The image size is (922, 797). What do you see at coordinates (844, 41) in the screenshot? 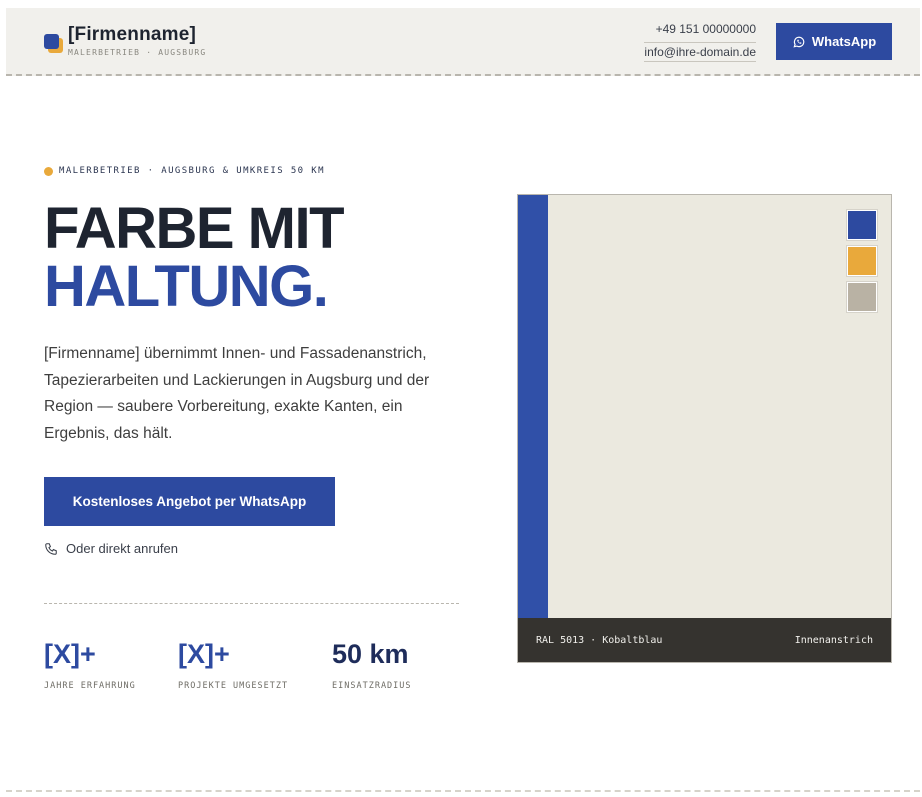
I see `whatsapp-button-label: WhatsApp` at bounding box center [844, 41].